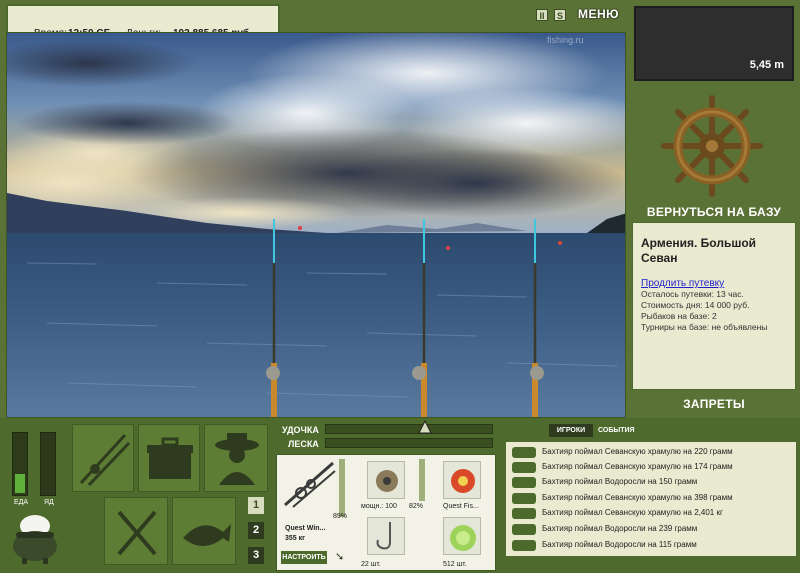 Image resolution: width=800 pixels, height=573 pixels. I want to click on log-entry: Бахтияр поймал Водоросли на 115 грамм, so click(651, 545).